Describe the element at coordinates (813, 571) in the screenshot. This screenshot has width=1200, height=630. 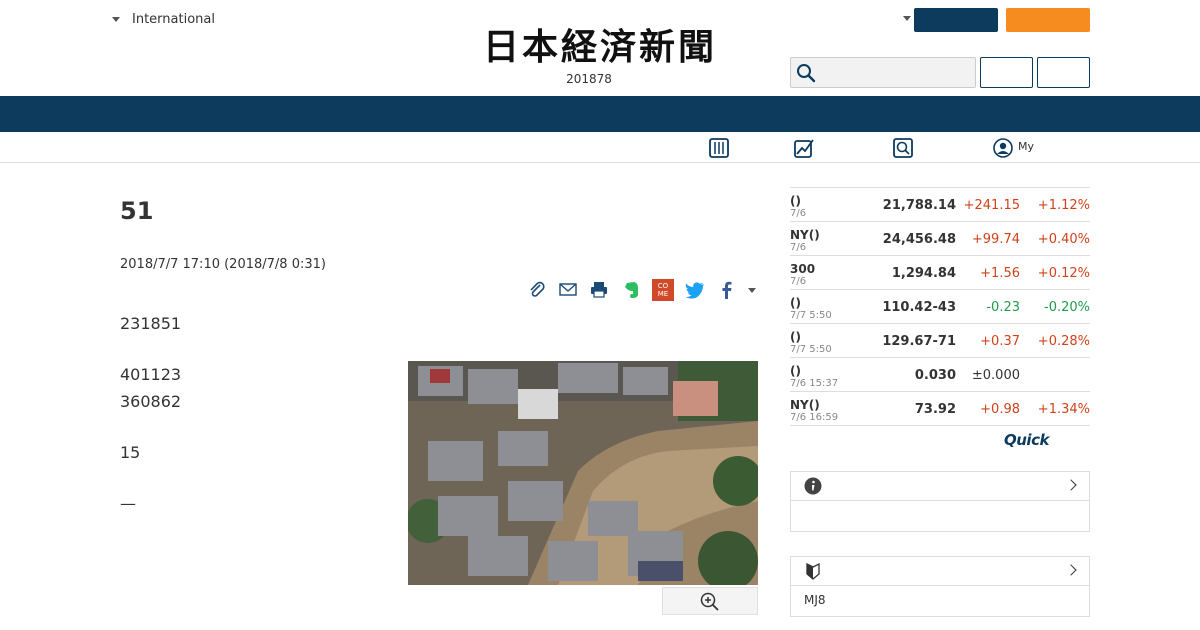
I see `beginner-mark-icon` at that location.